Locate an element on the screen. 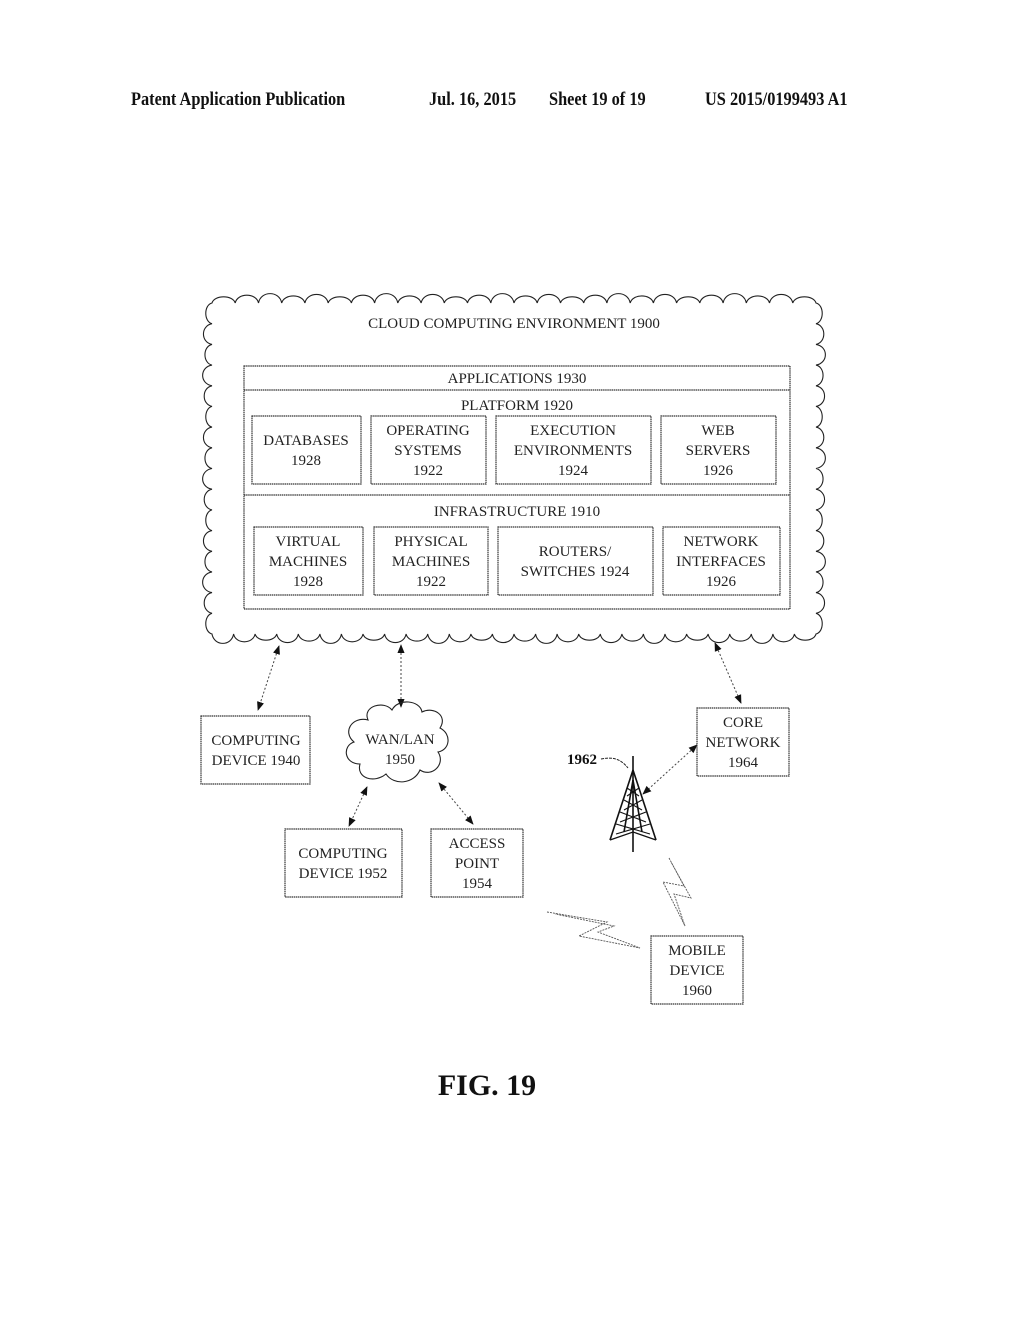  platform-item-label: SERVERS is located at coordinates (718, 451).